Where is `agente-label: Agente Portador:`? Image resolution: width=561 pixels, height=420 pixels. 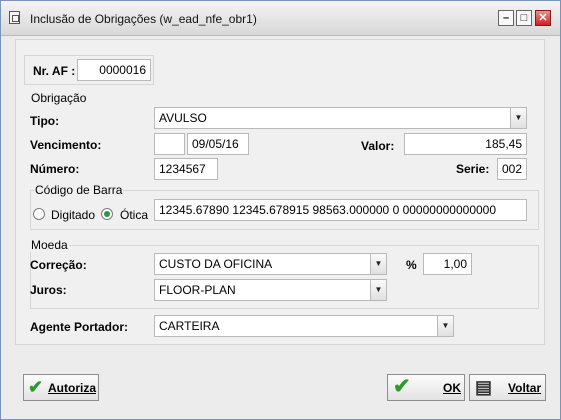 agente-label: Agente Portador: is located at coordinates (79, 327).